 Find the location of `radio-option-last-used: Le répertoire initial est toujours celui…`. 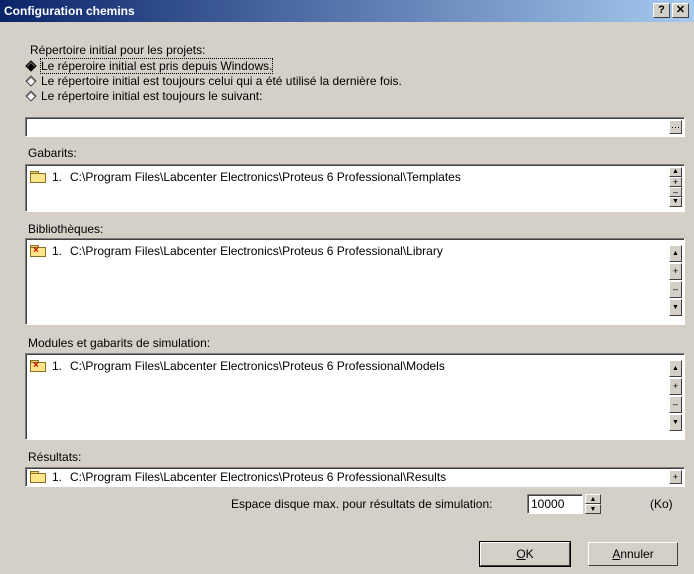

radio-option-last-used: Le répertoire initial est toujours celui… is located at coordinates (213, 80).